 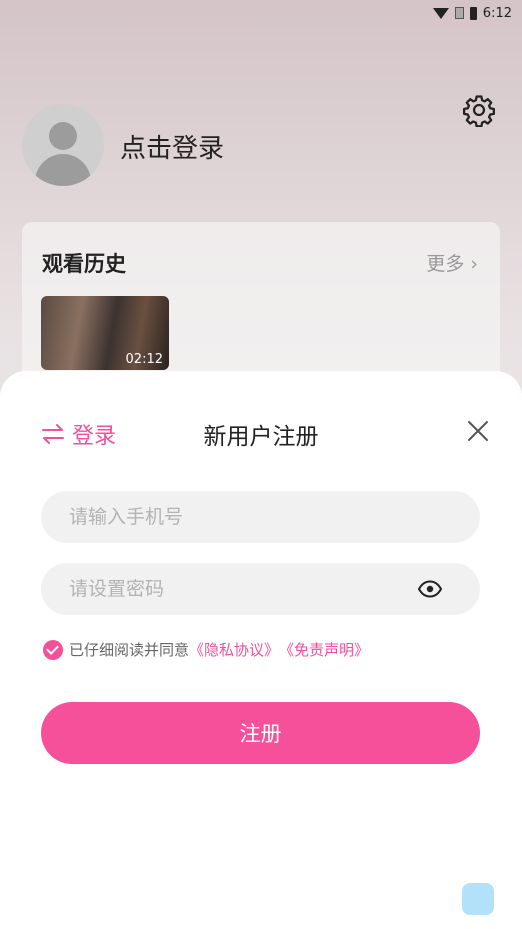 I want to click on avatar, so click(x=63, y=145).